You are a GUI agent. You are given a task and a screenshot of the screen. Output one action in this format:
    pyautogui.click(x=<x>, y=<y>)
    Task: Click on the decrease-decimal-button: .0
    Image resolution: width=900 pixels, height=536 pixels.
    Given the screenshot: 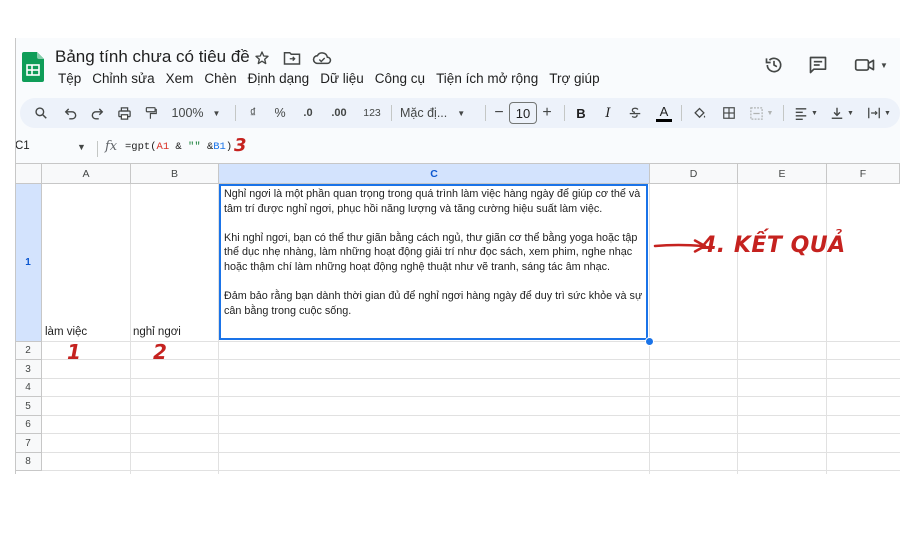 What is the action you would take?
    pyautogui.click(x=308, y=113)
    